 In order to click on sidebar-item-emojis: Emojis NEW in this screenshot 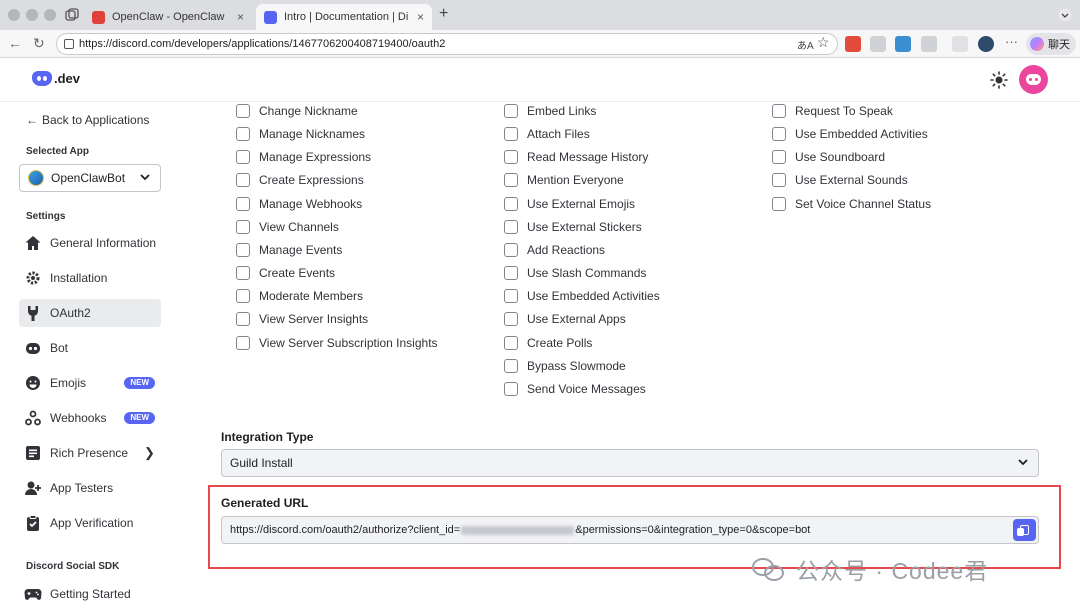, I will do `click(90, 383)`.